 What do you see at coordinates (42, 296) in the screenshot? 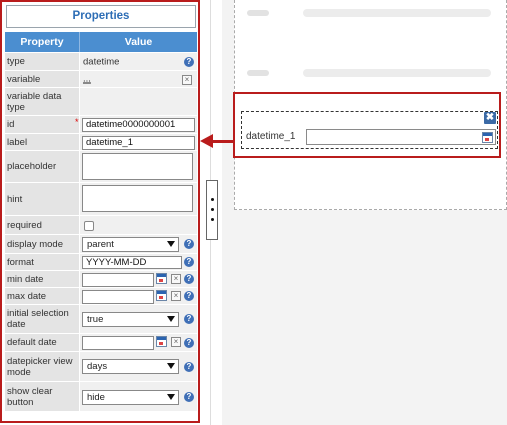
I see `property-label: max date` at bounding box center [42, 296].